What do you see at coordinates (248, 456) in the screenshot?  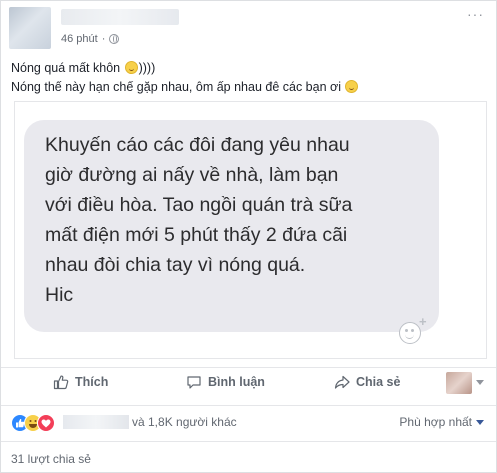 I see `shares-row: 31 lượt chia sẻ` at bounding box center [248, 456].